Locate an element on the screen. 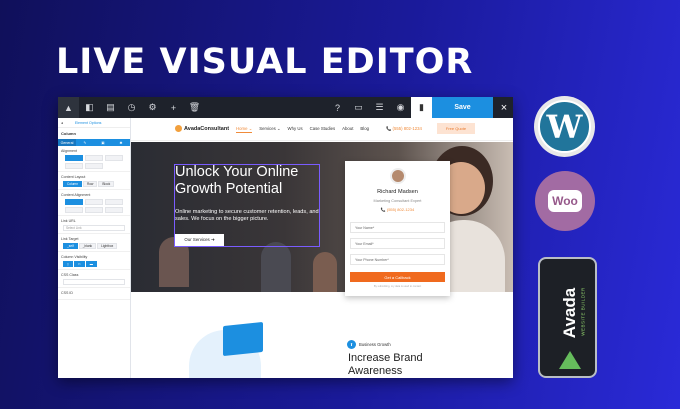 The height and width of the screenshot is (409, 680). menu-item-case-studies: Case Studies is located at coordinates (323, 129).